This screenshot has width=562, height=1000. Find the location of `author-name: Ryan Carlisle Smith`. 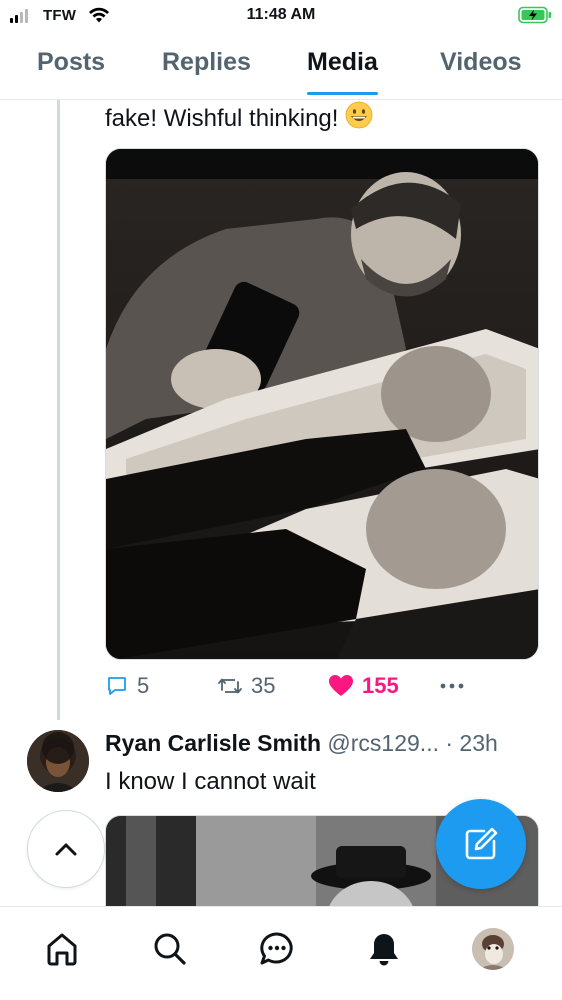

author-name: Ryan Carlisle Smith is located at coordinates (213, 743).